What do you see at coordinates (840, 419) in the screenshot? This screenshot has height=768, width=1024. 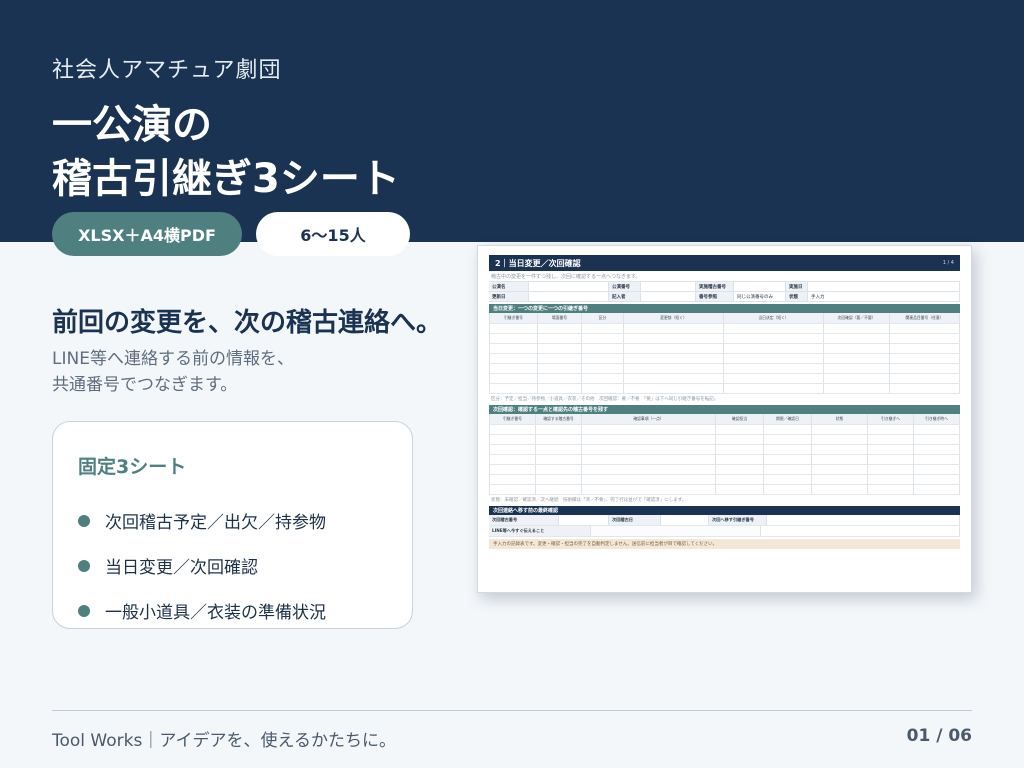 I see `column-header: 状態` at bounding box center [840, 419].